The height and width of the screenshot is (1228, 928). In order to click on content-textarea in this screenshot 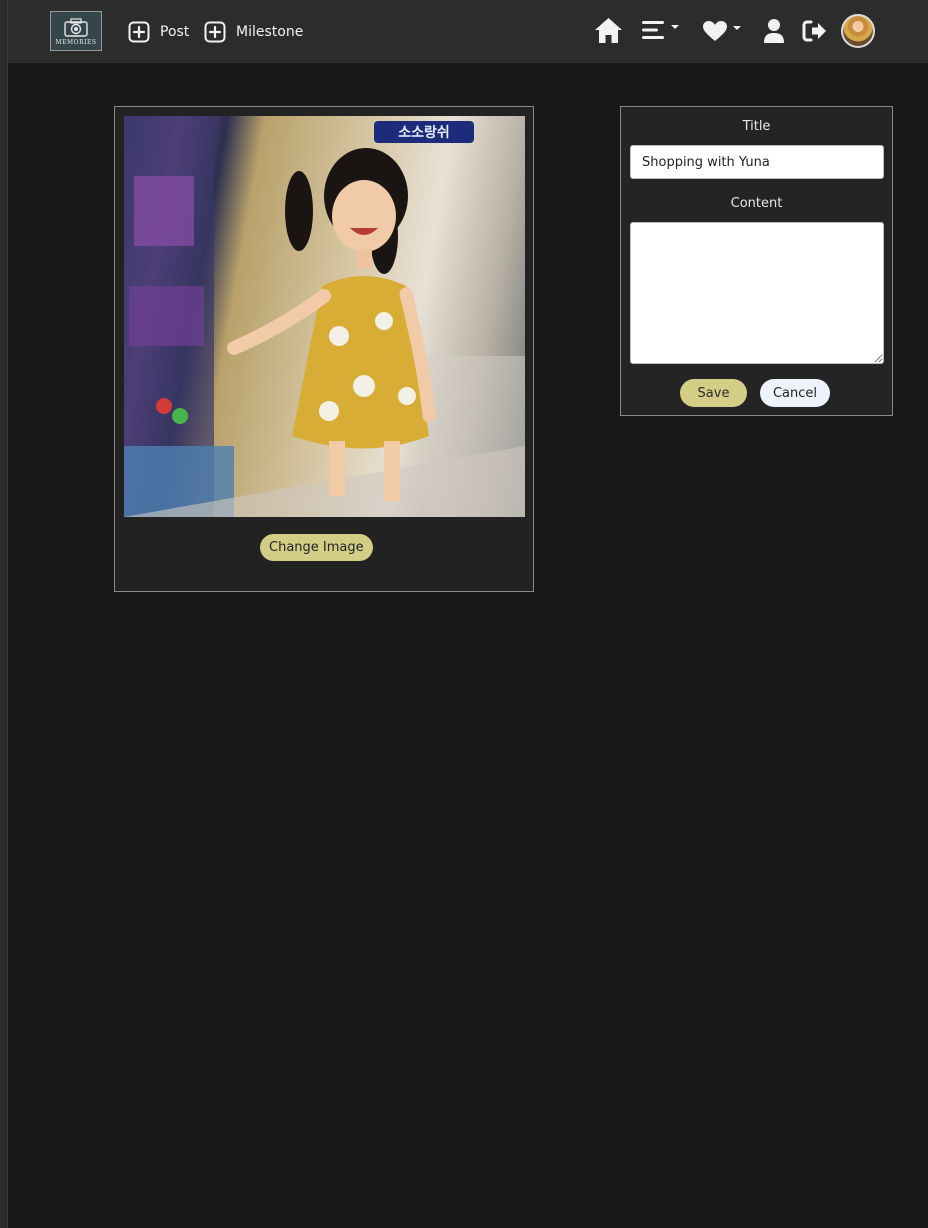, I will do `click(757, 293)`.